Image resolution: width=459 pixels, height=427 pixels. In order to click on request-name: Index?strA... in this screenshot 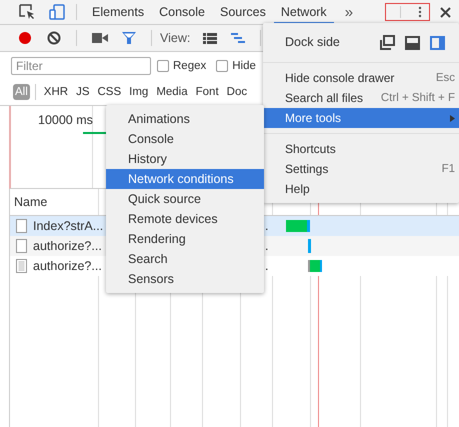, I will do `click(68, 226)`.